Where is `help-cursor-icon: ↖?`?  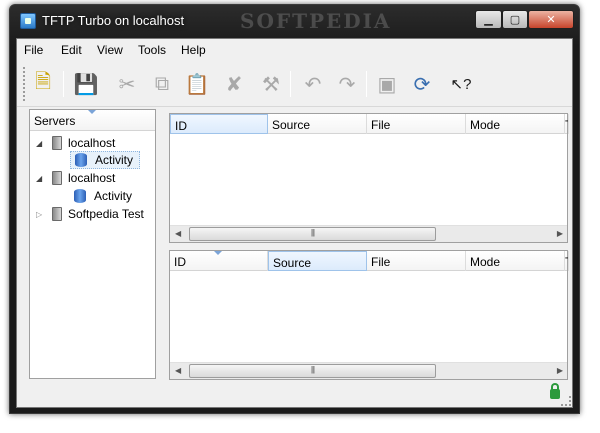
help-cursor-icon: ↖? is located at coordinates (461, 84).